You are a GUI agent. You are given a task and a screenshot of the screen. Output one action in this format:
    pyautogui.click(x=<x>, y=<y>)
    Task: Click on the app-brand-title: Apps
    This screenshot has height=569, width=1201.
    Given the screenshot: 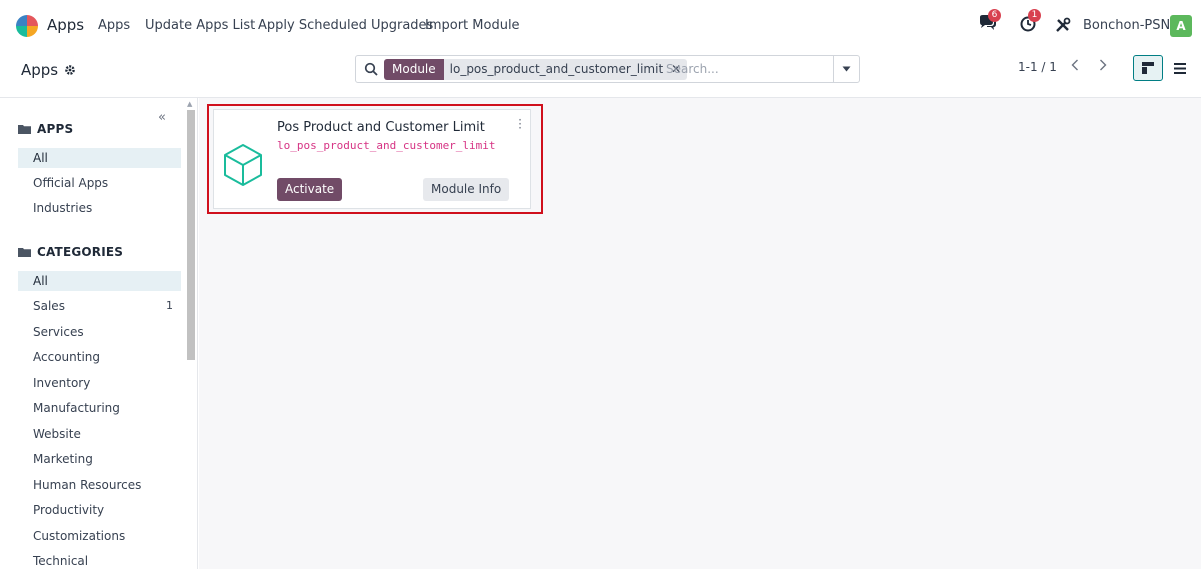 What is the action you would take?
    pyautogui.click(x=65, y=25)
    